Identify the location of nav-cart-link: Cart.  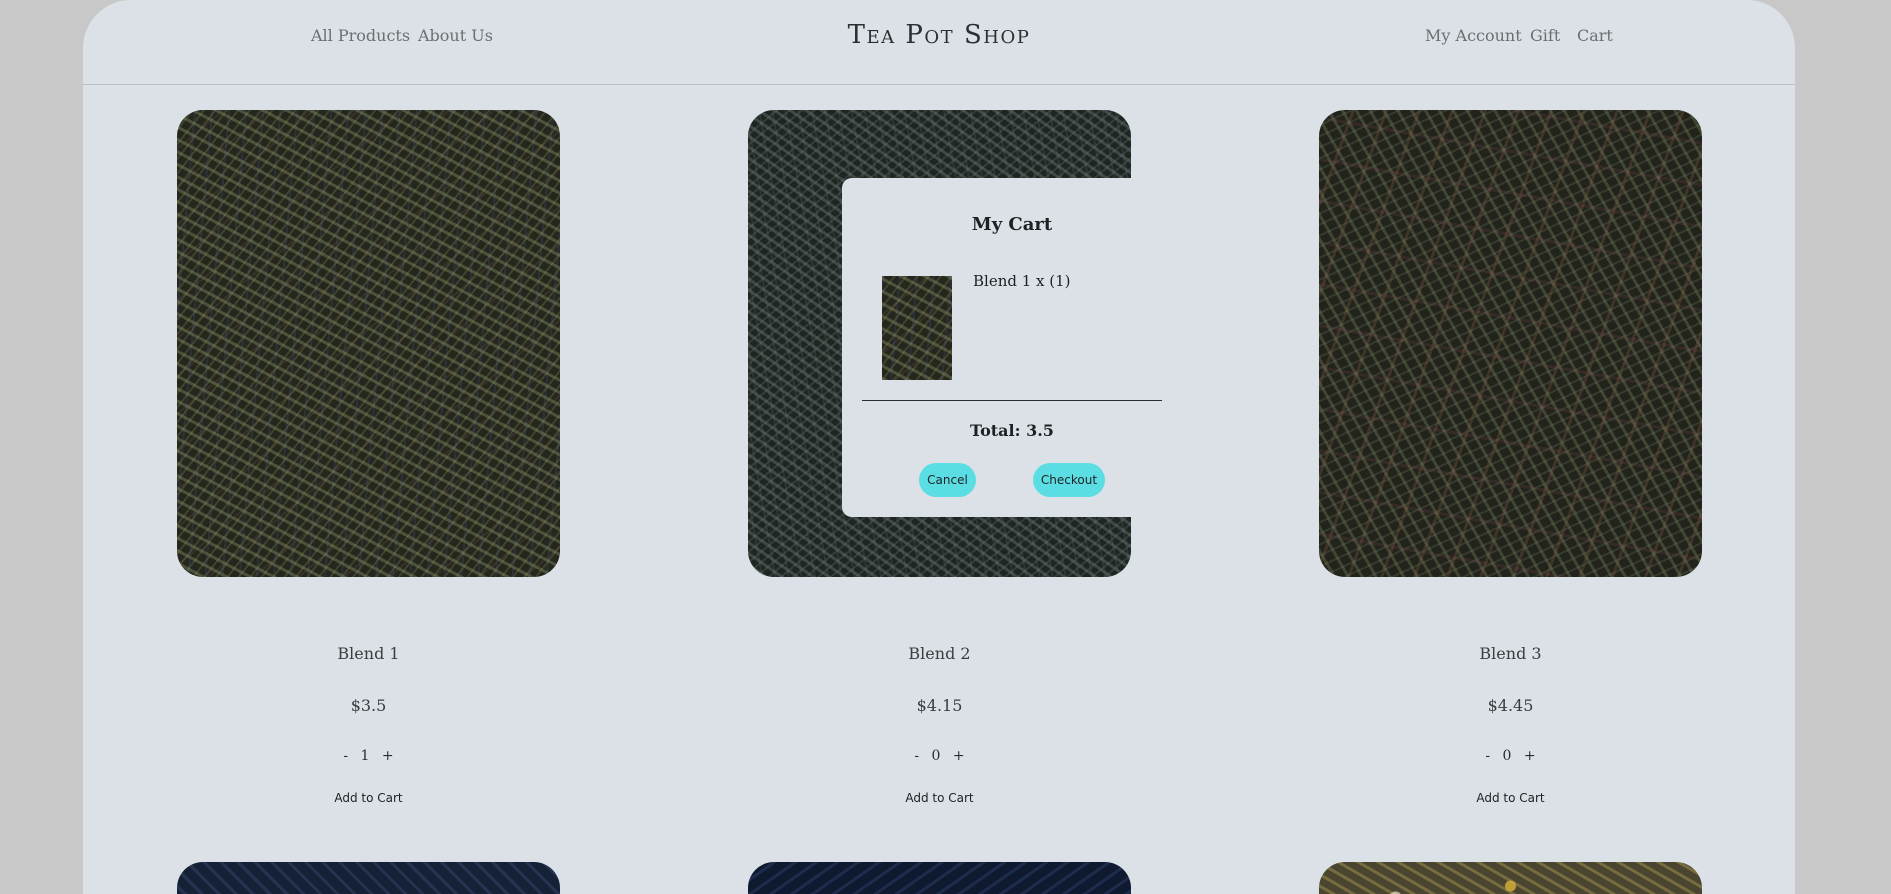
(1595, 35).